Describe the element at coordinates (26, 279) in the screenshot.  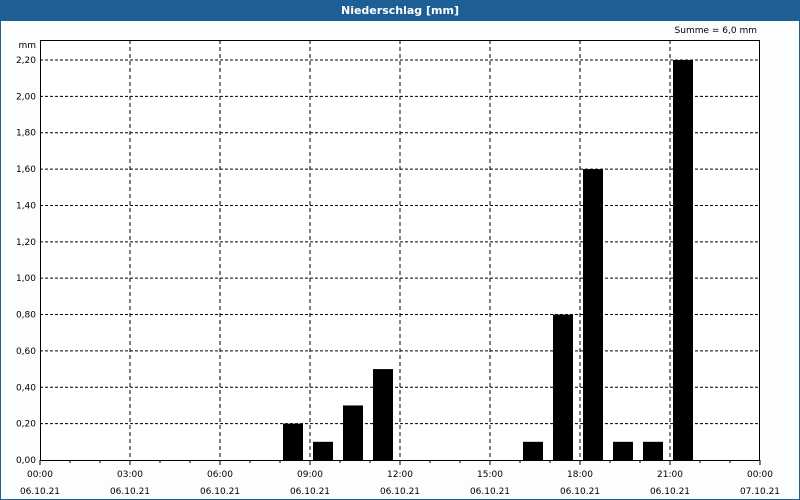
I see `y-tick-label: 1,00` at that location.